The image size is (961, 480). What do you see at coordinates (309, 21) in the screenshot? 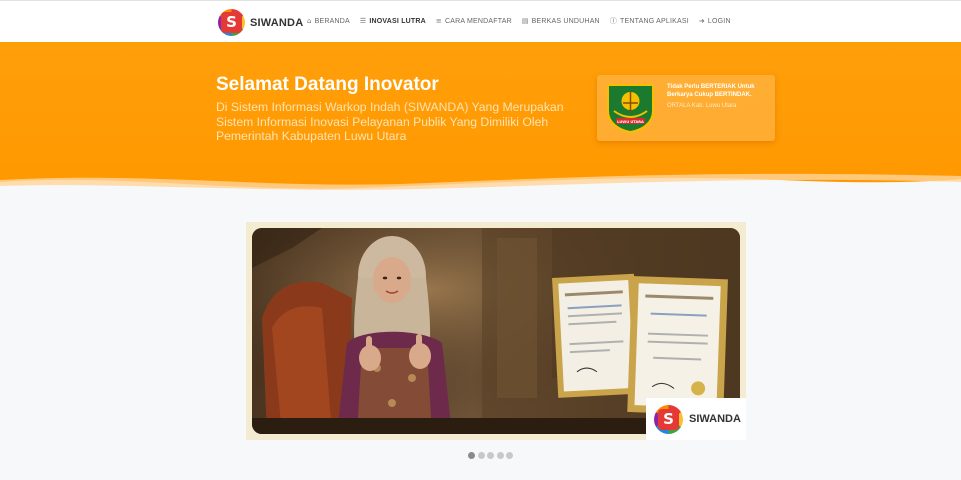
I see `home-icon: ⌂` at bounding box center [309, 21].